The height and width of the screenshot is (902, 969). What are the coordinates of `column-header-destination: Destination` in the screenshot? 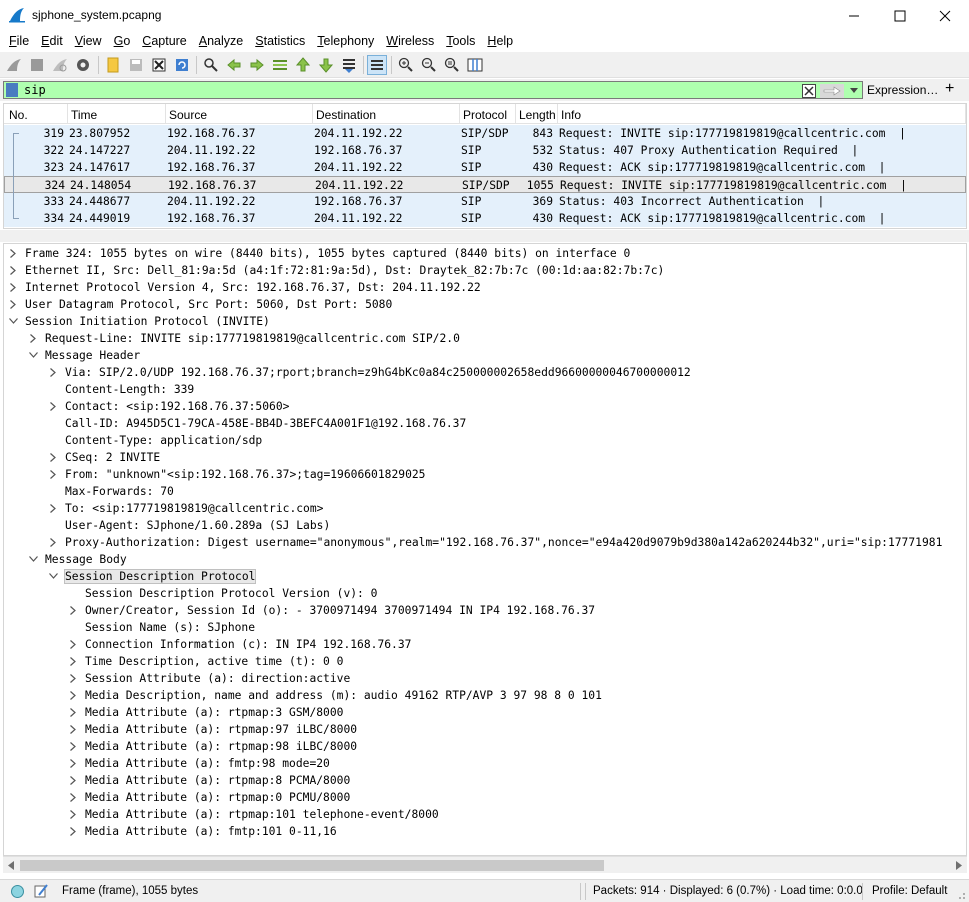 It's located at (386, 114).